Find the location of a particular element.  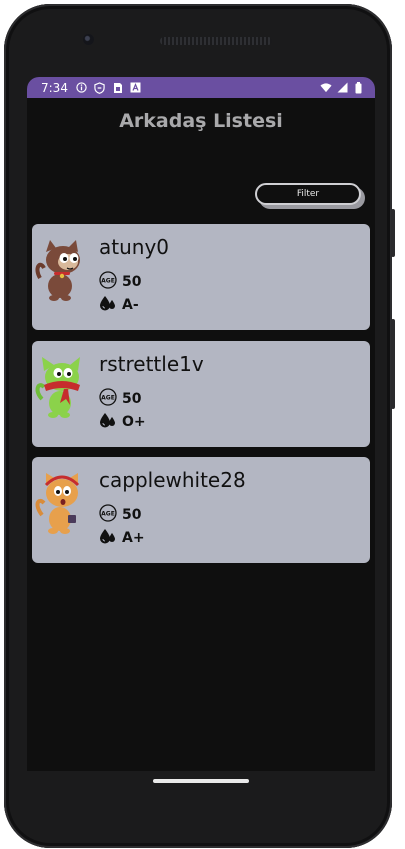

sim-card-icon is located at coordinates (118, 88).